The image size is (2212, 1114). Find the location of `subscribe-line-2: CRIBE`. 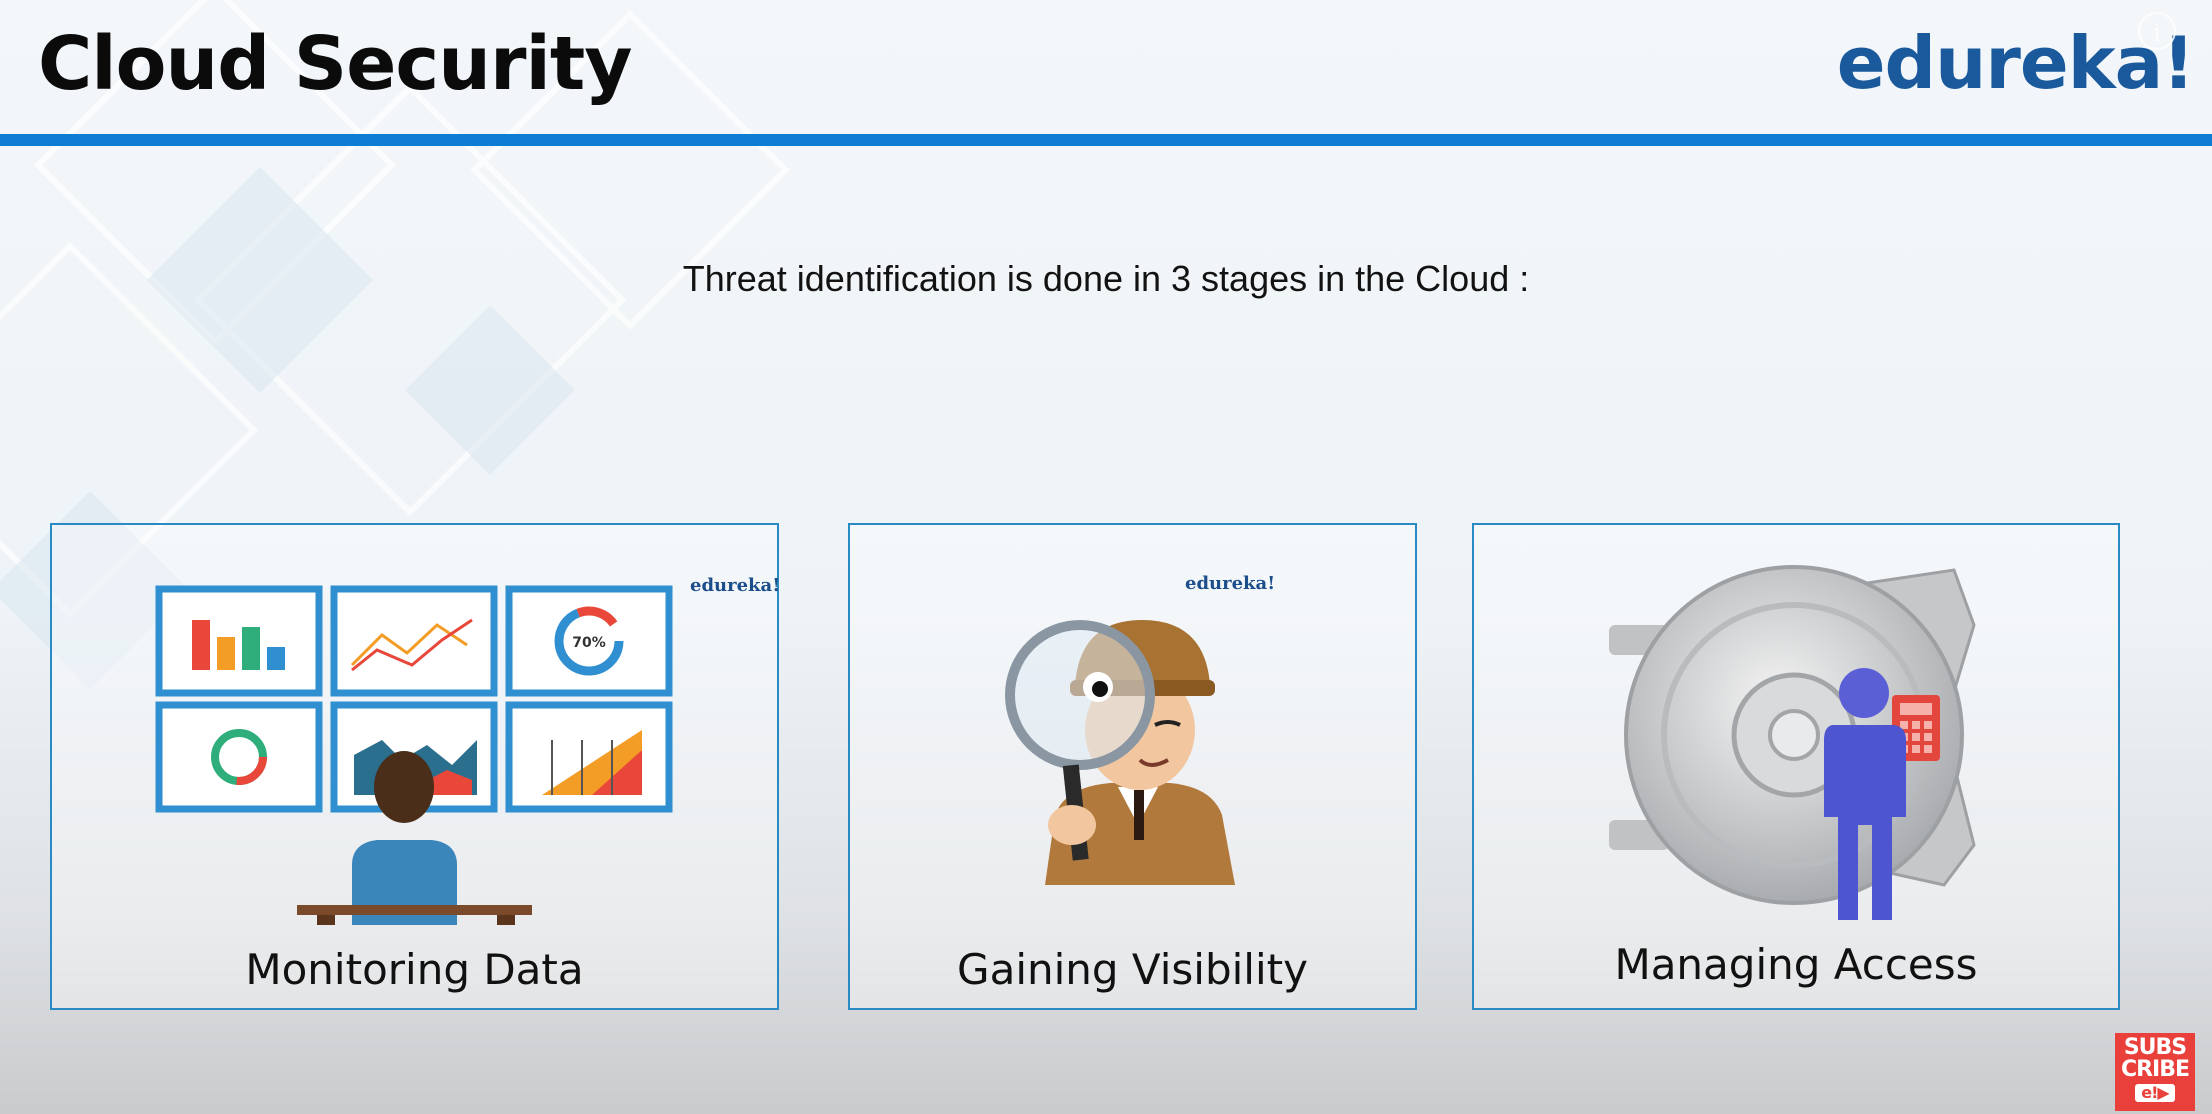

subscribe-line-2: CRIBE is located at coordinates (2155, 1069).